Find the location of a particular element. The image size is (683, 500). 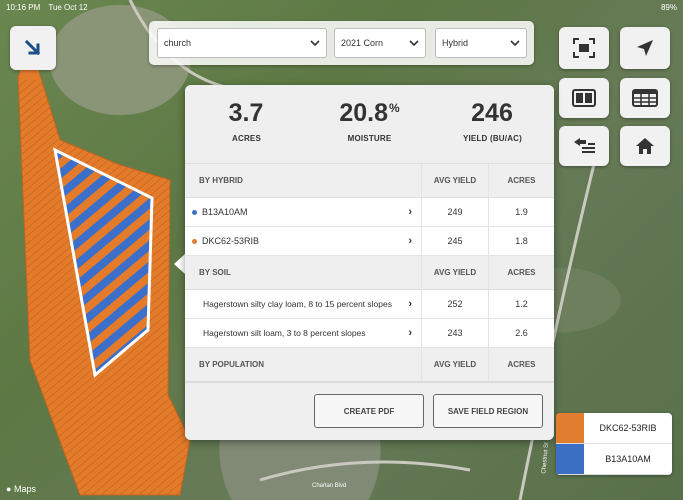

hybrid-name: DKC62-53RIB is located at coordinates (231, 241).